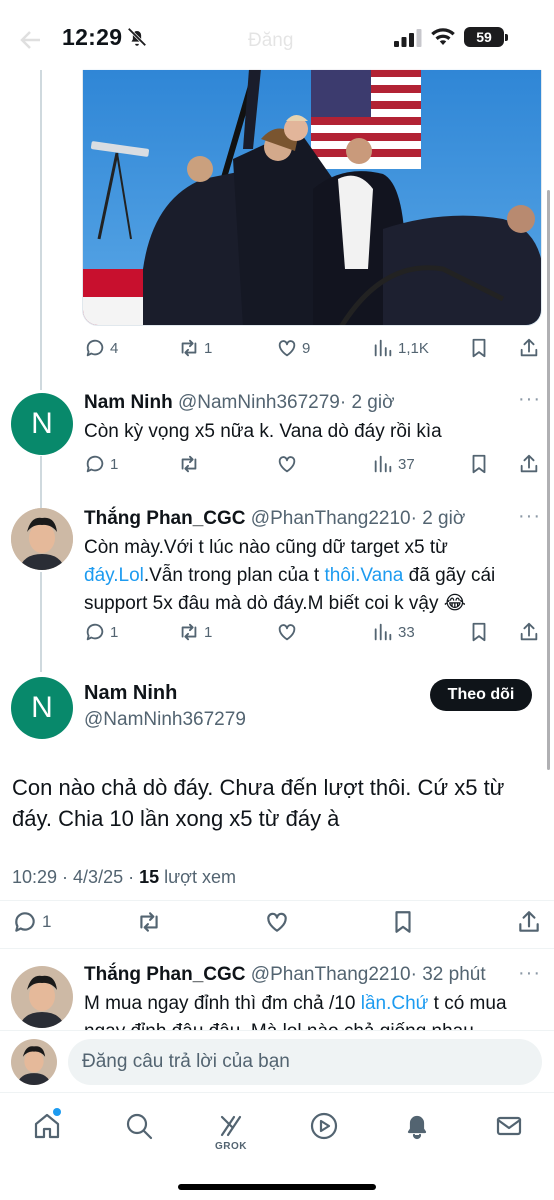 The height and width of the screenshot is (1200, 554). I want to click on inline-link: đáy.Lol, so click(114, 575).